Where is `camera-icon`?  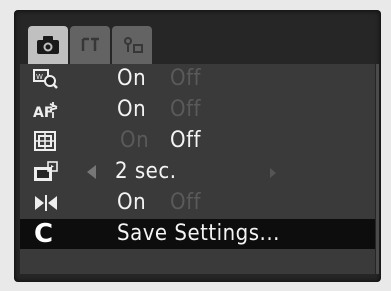 camera-icon is located at coordinates (48, 45).